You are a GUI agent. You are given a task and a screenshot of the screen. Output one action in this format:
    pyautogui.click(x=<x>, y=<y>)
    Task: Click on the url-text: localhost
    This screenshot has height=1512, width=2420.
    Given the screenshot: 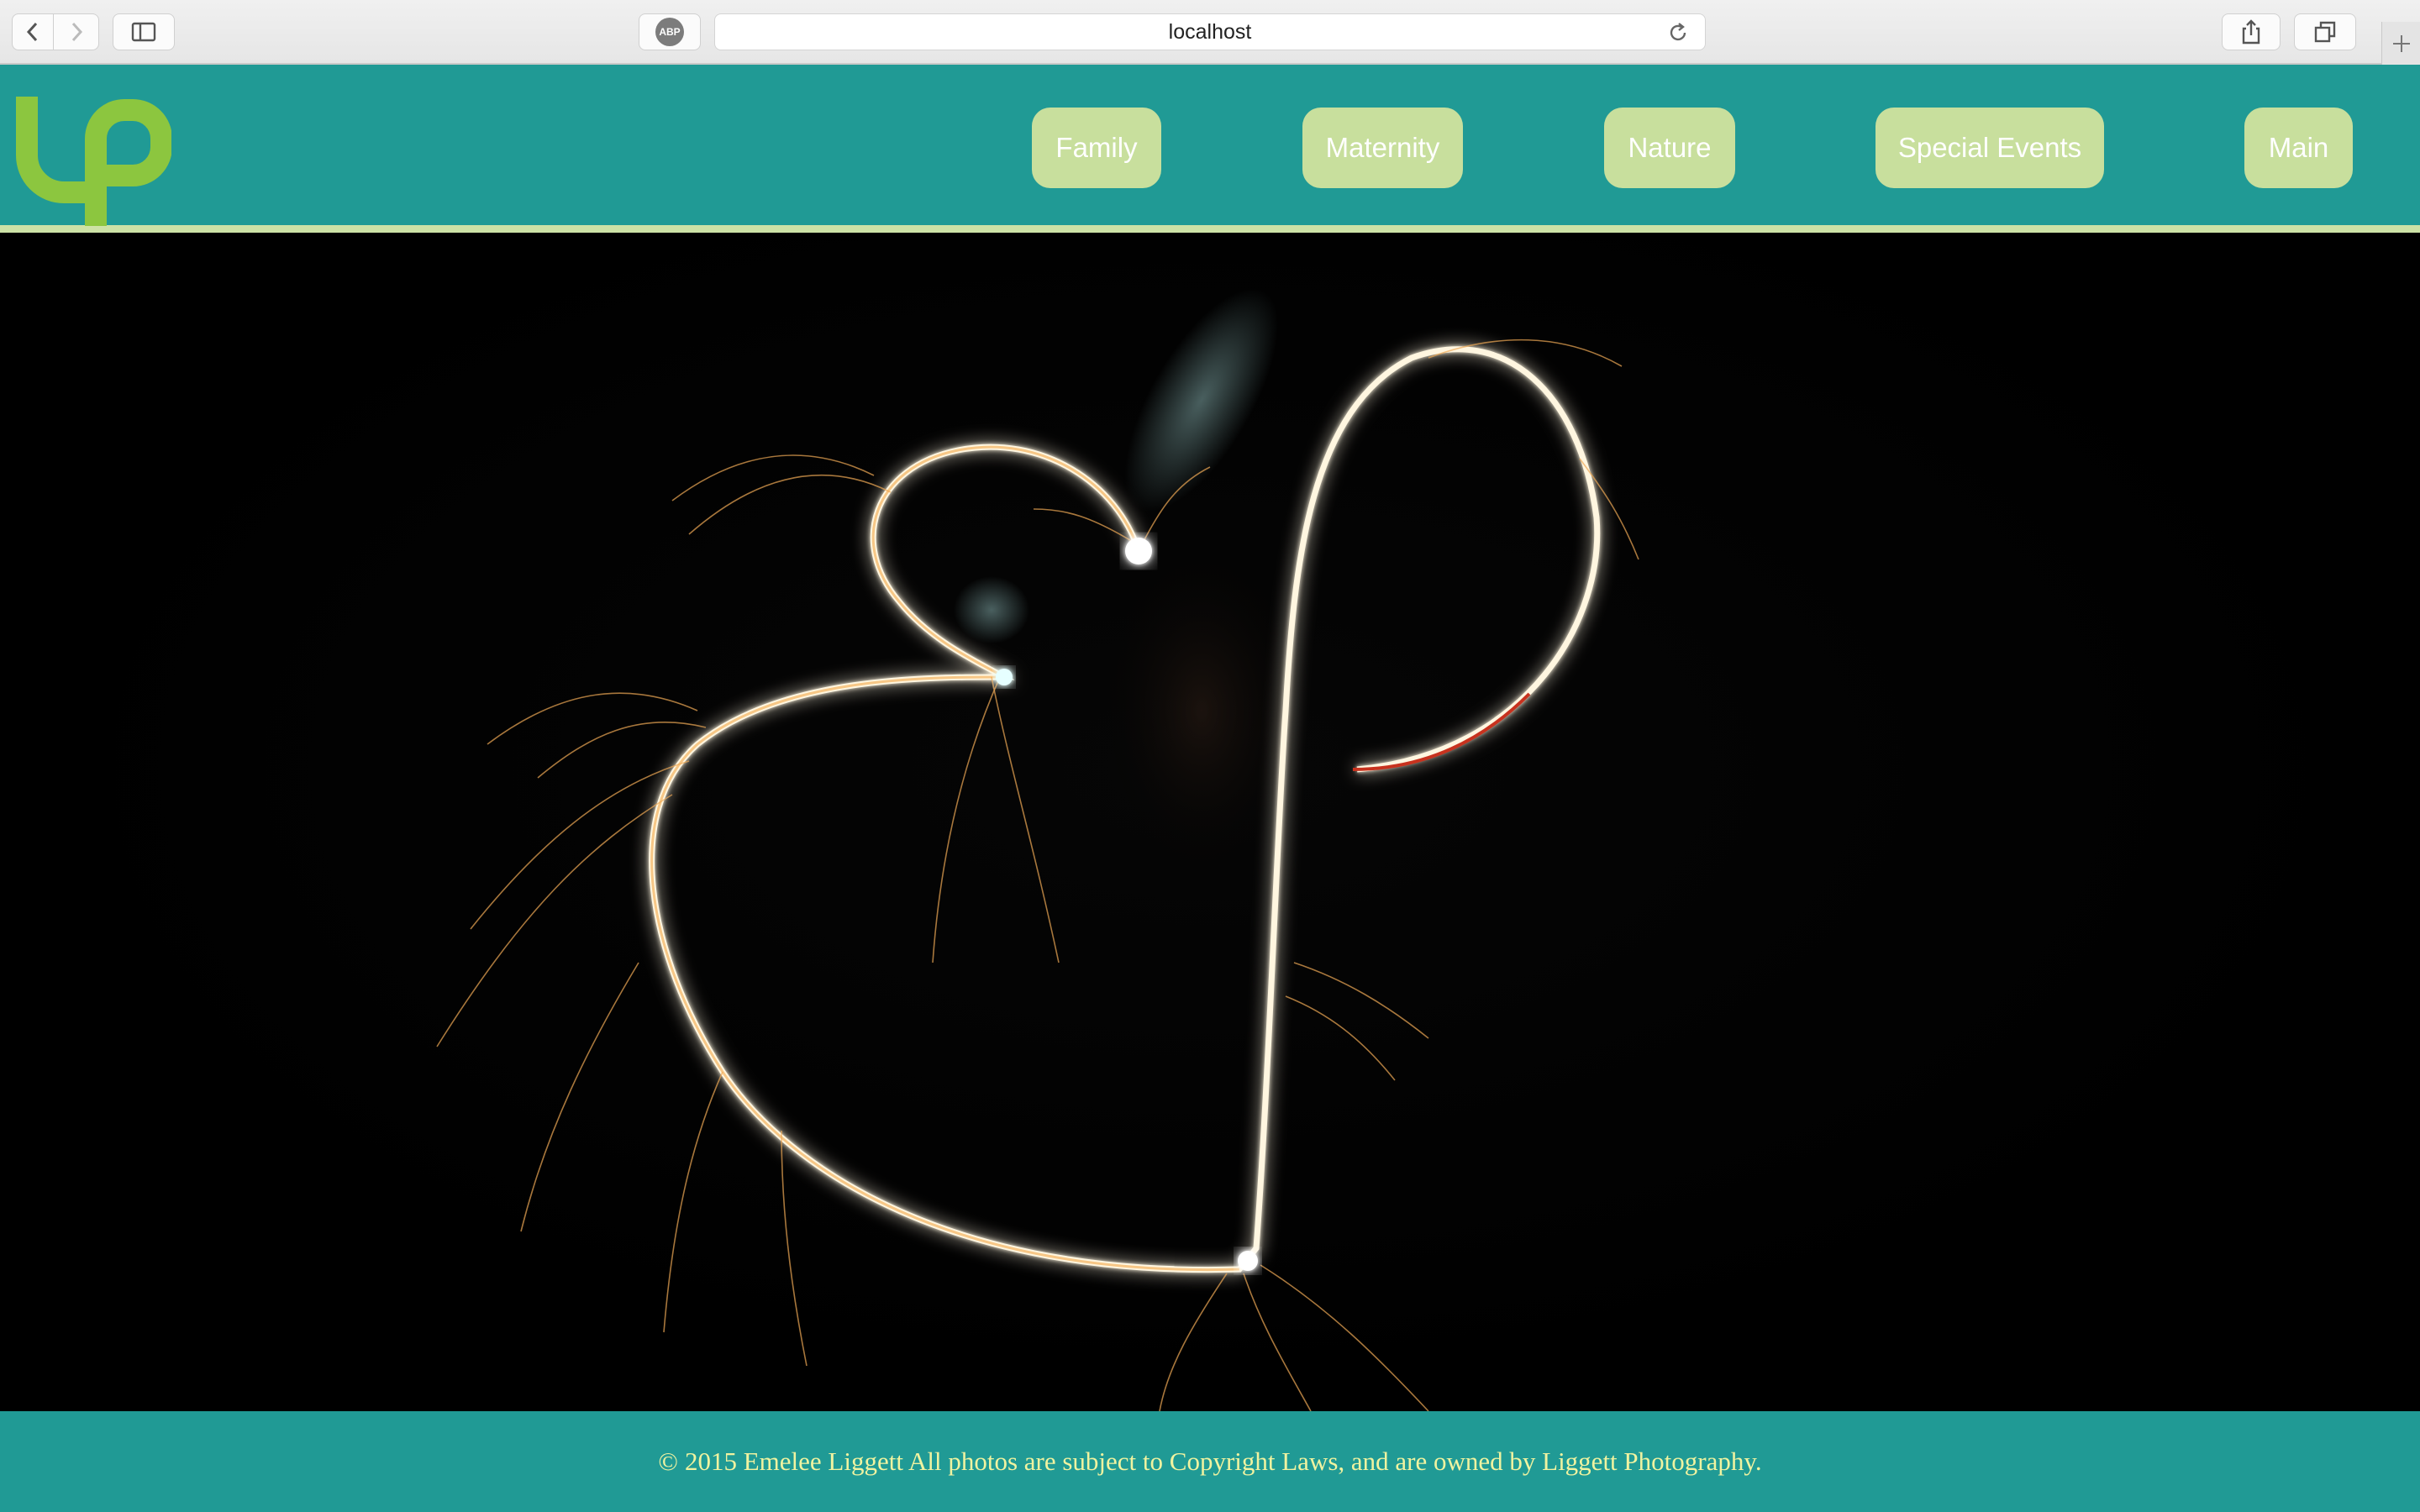 What is the action you would take?
    pyautogui.click(x=1210, y=31)
    